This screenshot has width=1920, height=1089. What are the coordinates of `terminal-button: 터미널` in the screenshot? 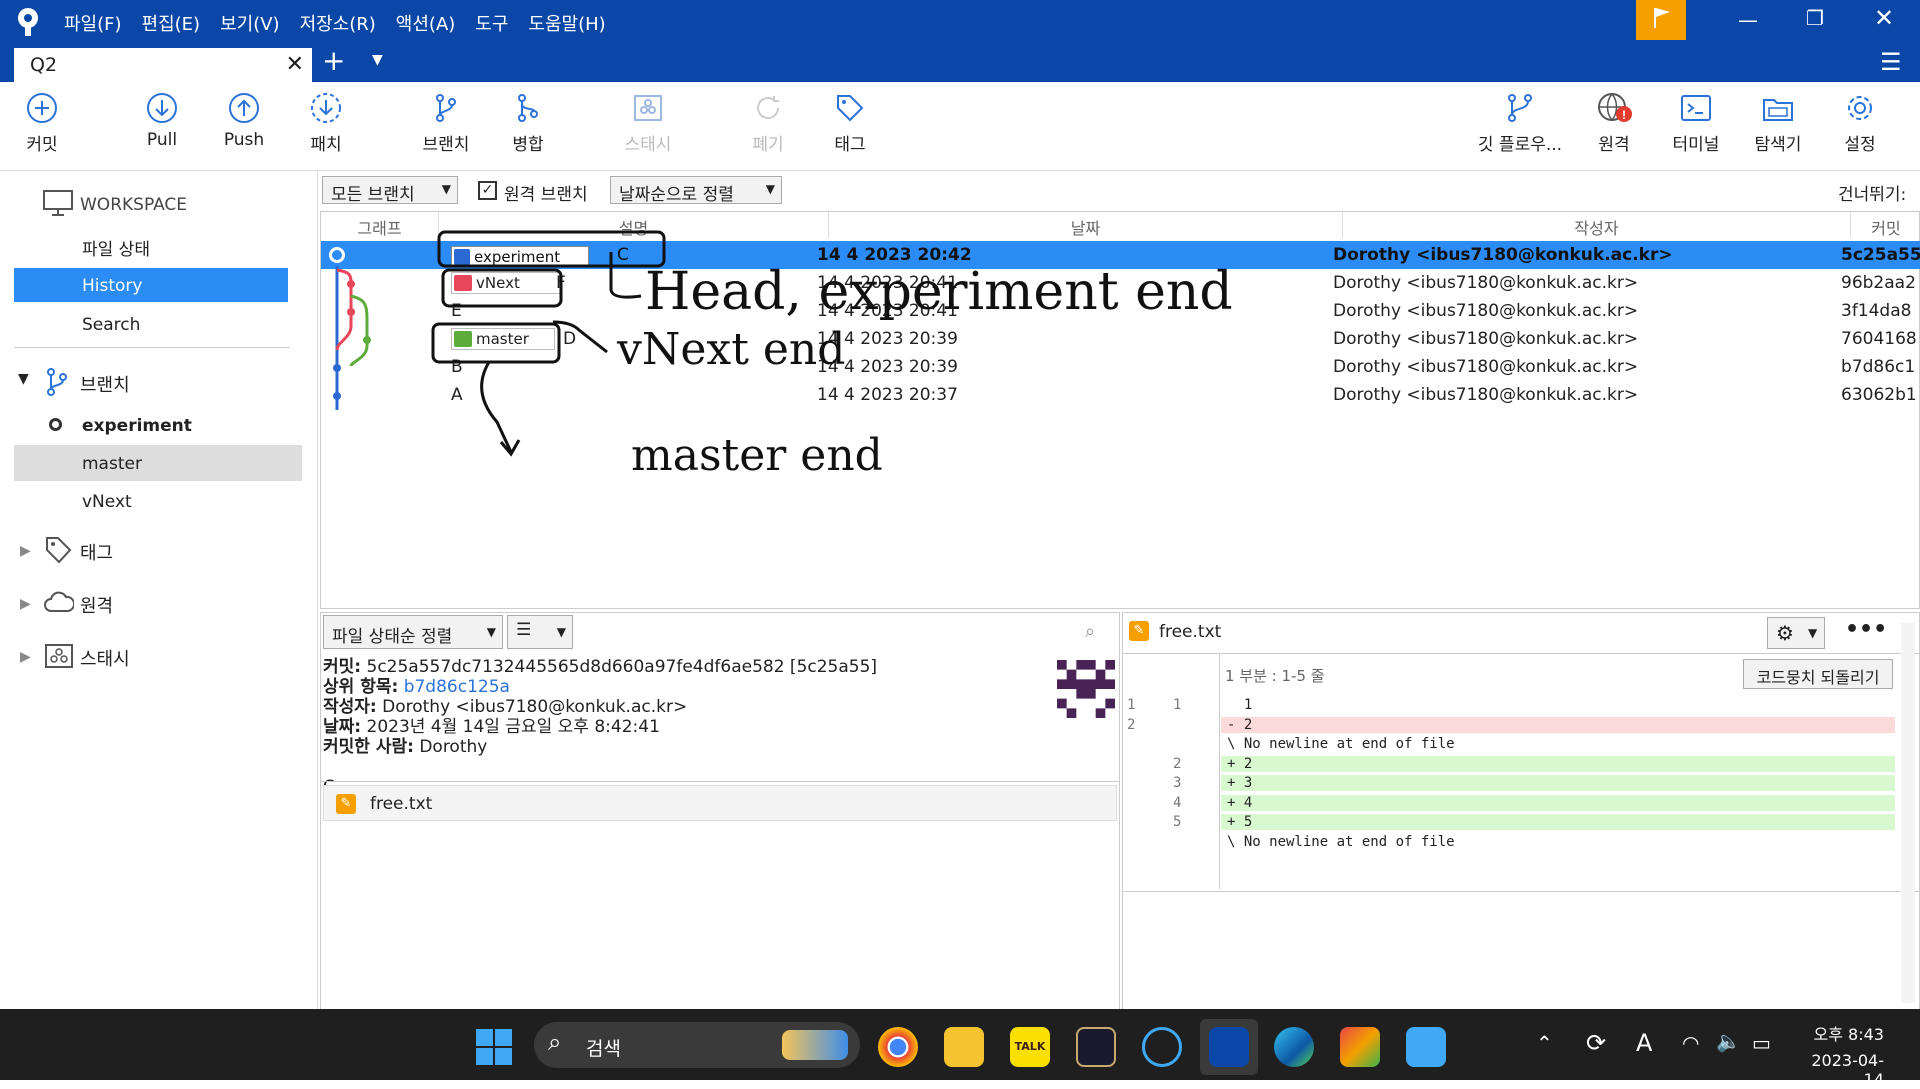 It's located at (1696, 123).